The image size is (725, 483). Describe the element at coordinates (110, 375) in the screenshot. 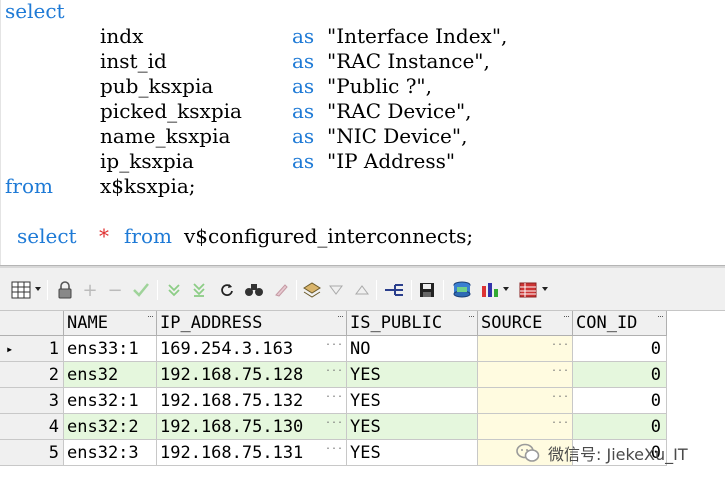

I see `cell-name: ens32` at that location.